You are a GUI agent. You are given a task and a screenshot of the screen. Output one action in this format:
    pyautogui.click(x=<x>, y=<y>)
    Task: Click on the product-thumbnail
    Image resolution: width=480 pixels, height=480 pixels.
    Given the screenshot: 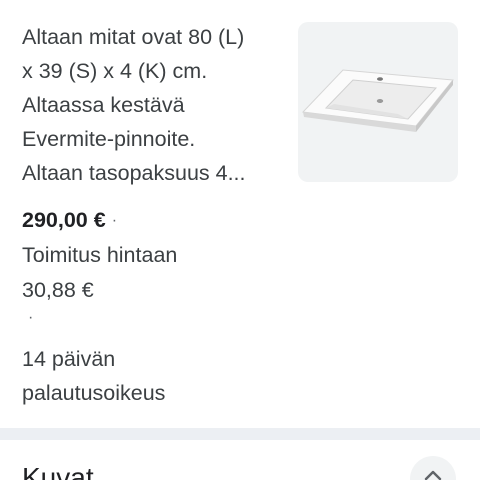 What is the action you would take?
    pyautogui.click(x=378, y=102)
    